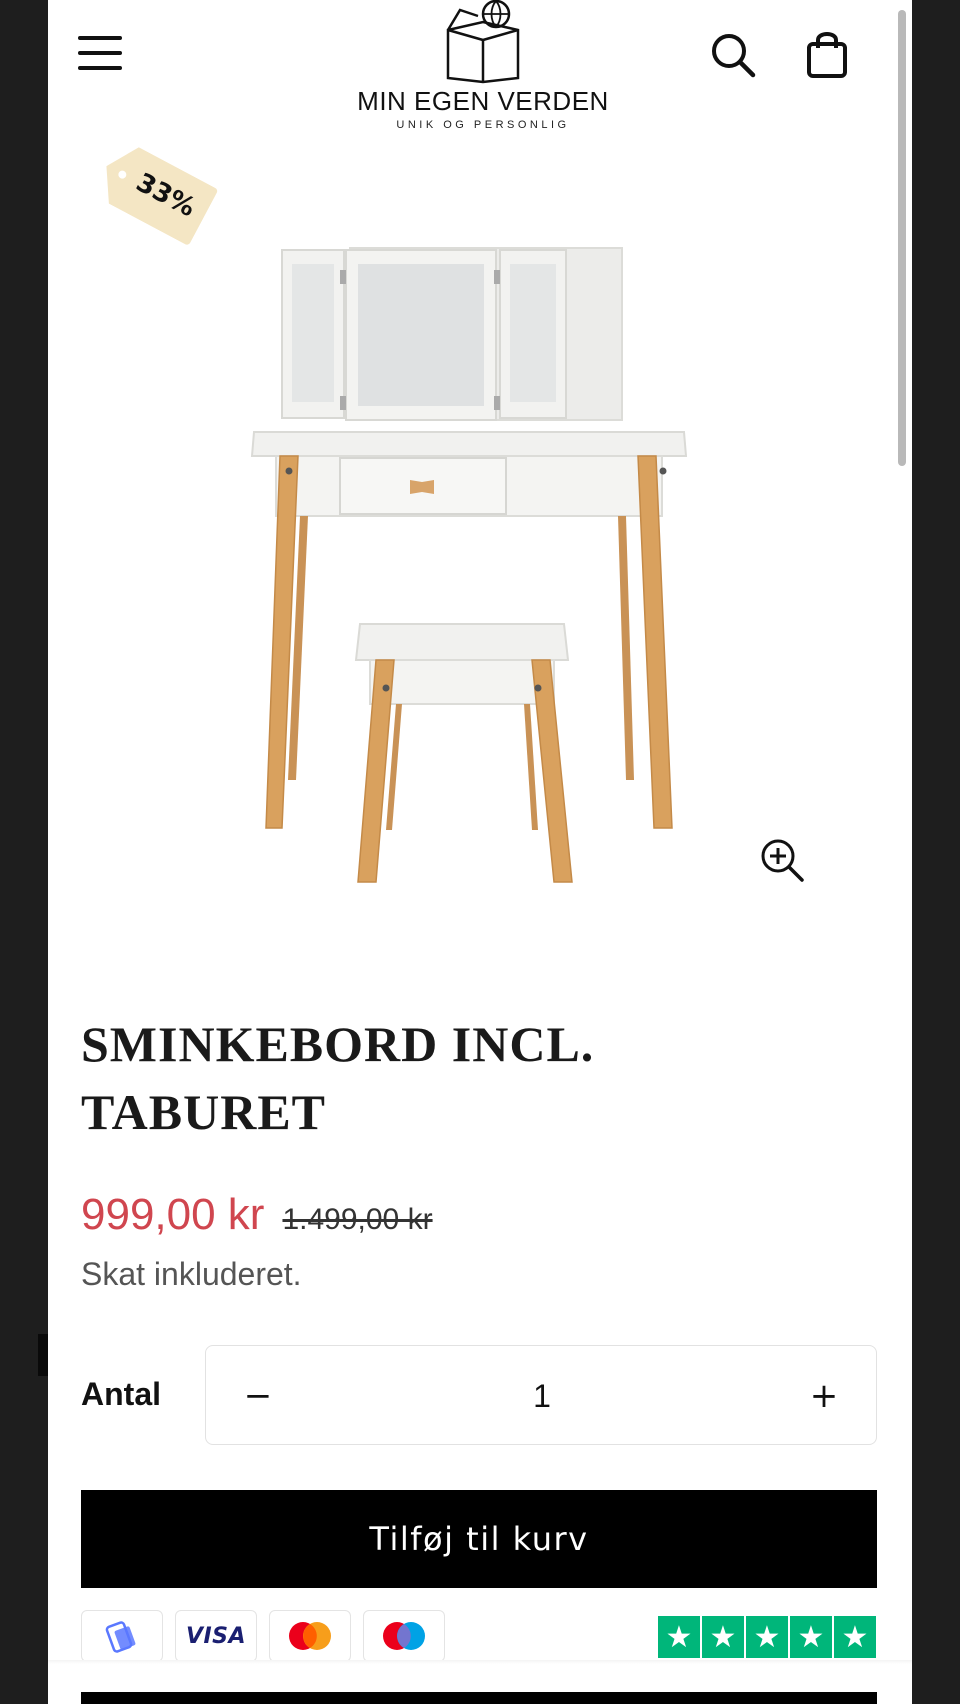 This screenshot has width=960, height=1704. What do you see at coordinates (480, 1662) in the screenshot?
I see `sticky-bar-shadow` at bounding box center [480, 1662].